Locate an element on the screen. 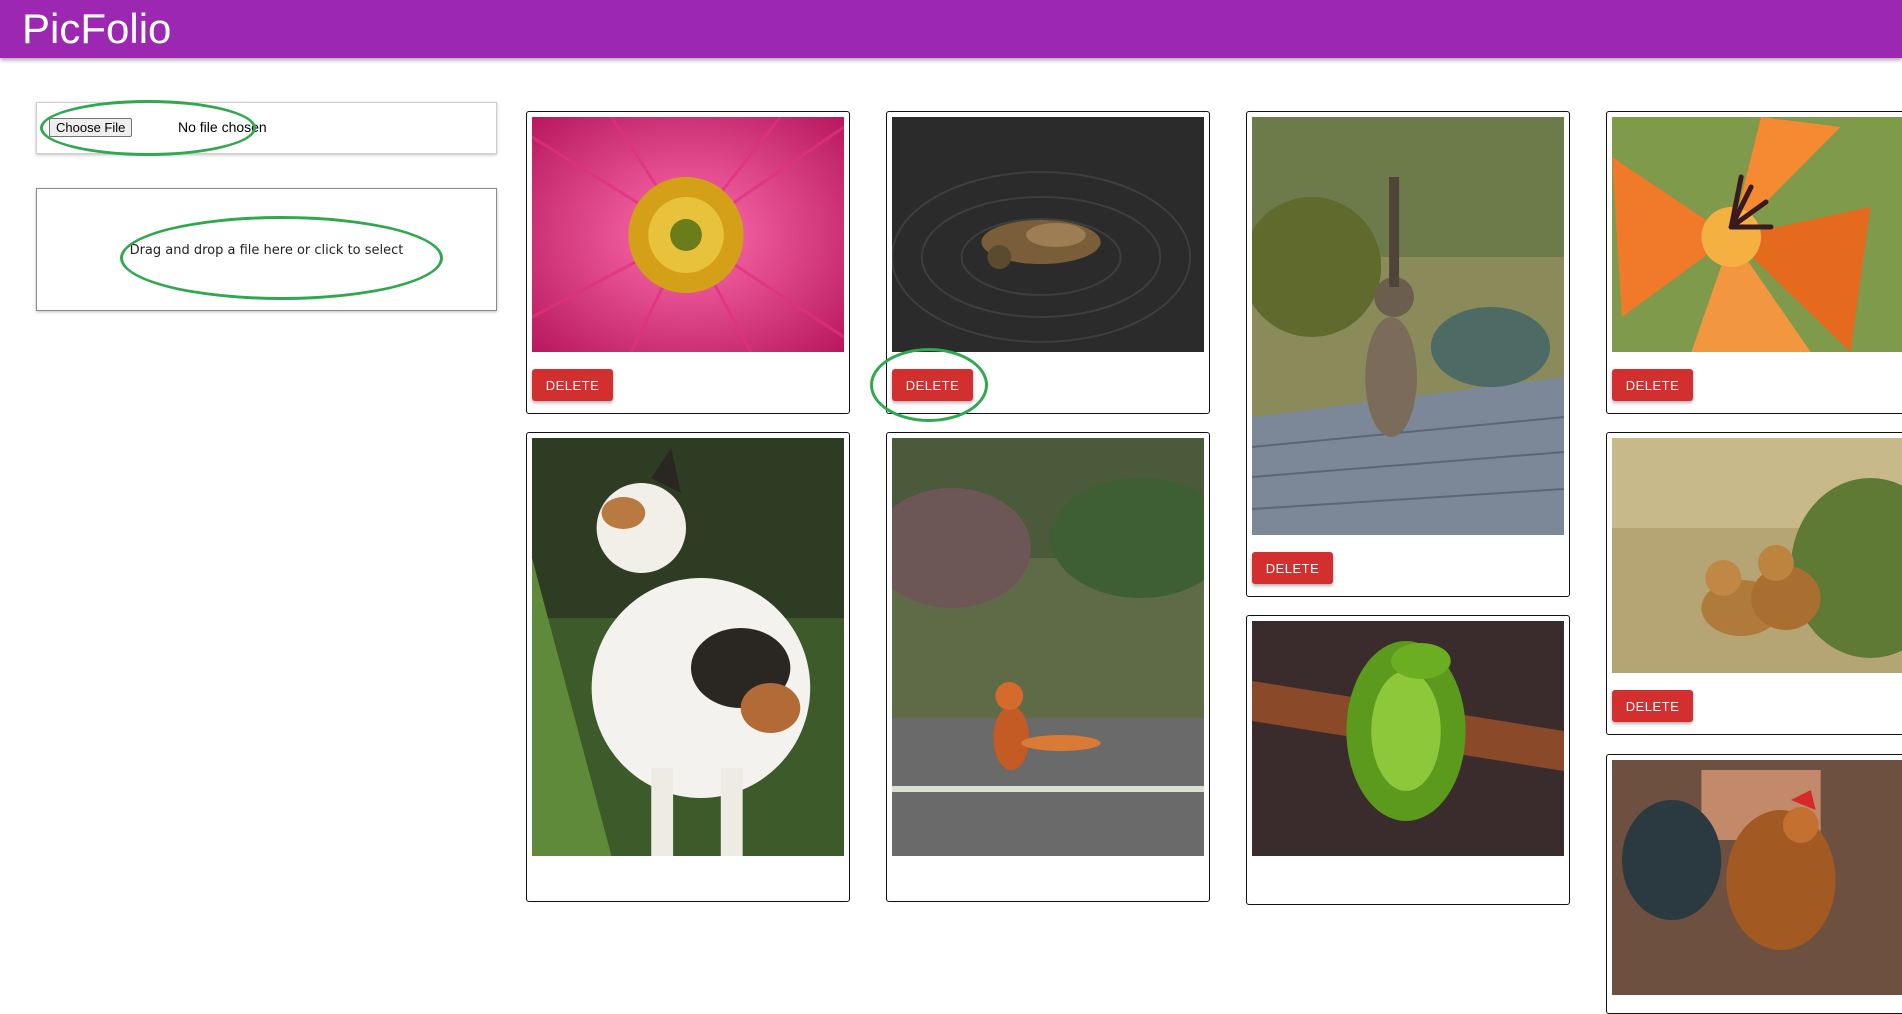 The width and height of the screenshot is (1902, 1014). file-input-panel: Choose File No file chosen is located at coordinates (266, 128).